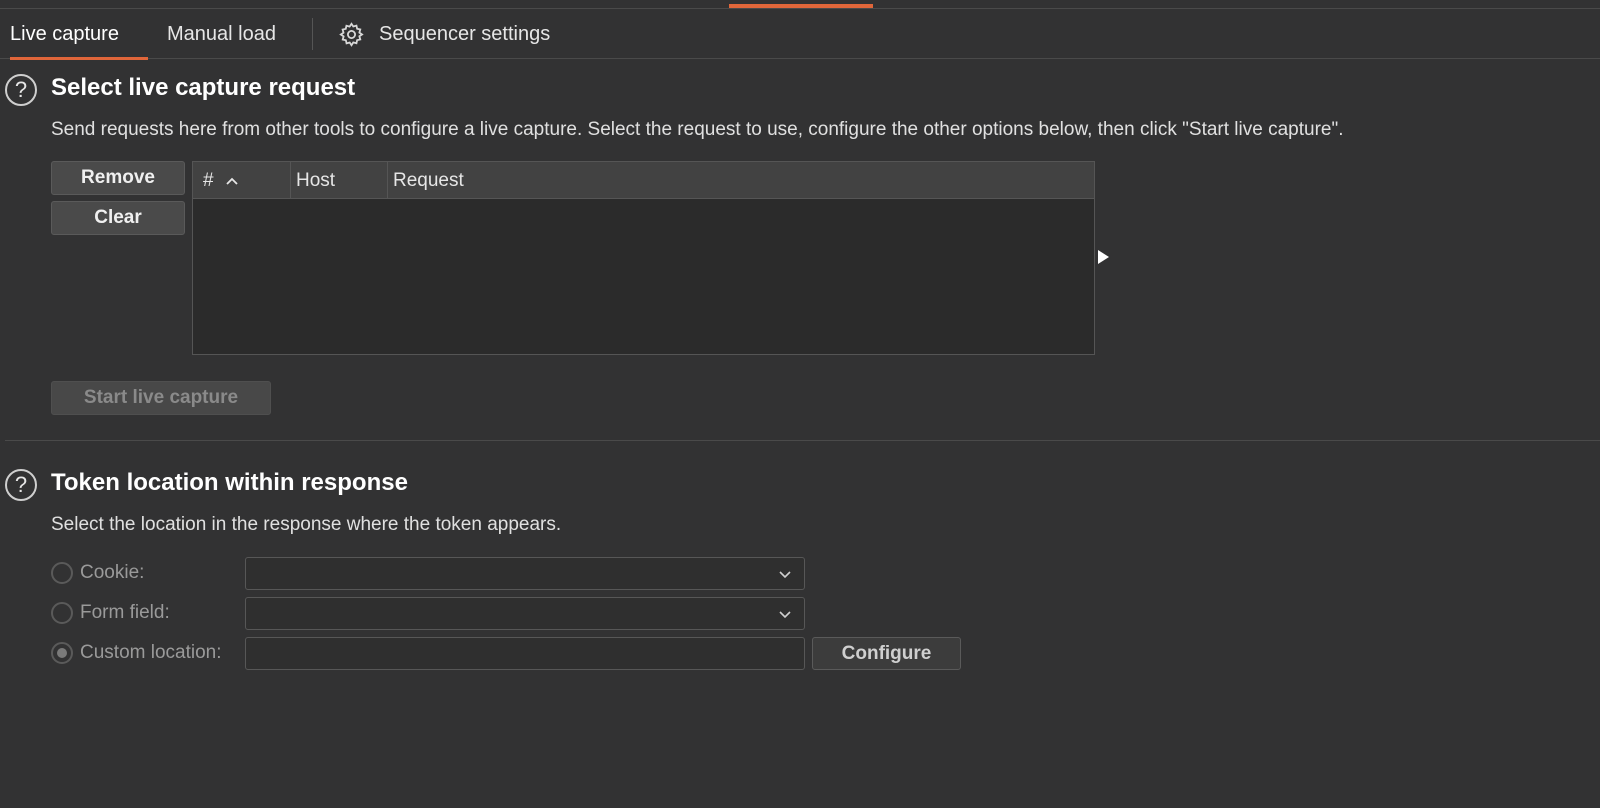  I want to click on start-live-capture-button: Start live capture, so click(161, 398).